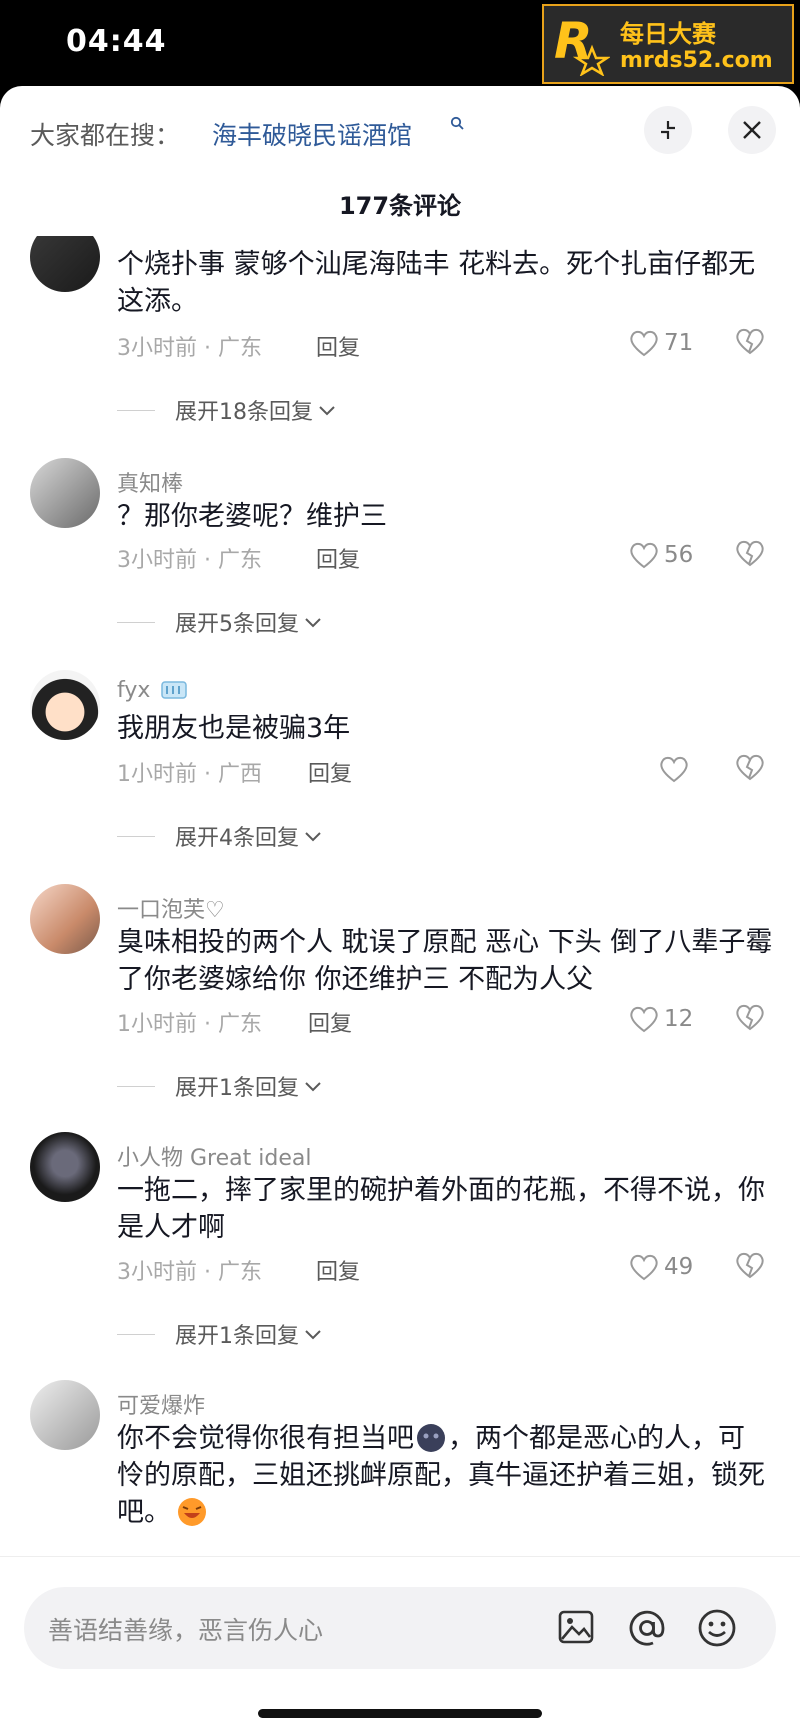 The height and width of the screenshot is (1733, 800). Describe the element at coordinates (237, 838) in the screenshot. I see `expand-replies-label: 展开4条回复` at that location.